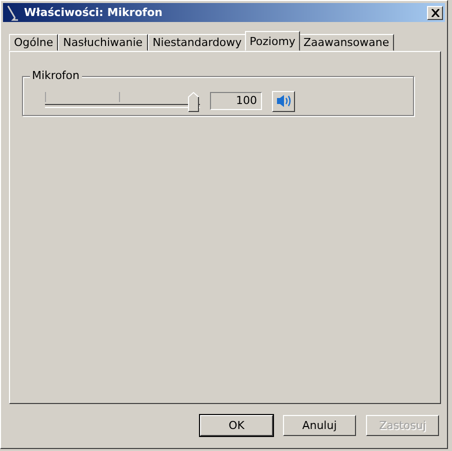 Image resolution: width=452 pixels, height=451 pixels. I want to click on mute-button, so click(283, 101).